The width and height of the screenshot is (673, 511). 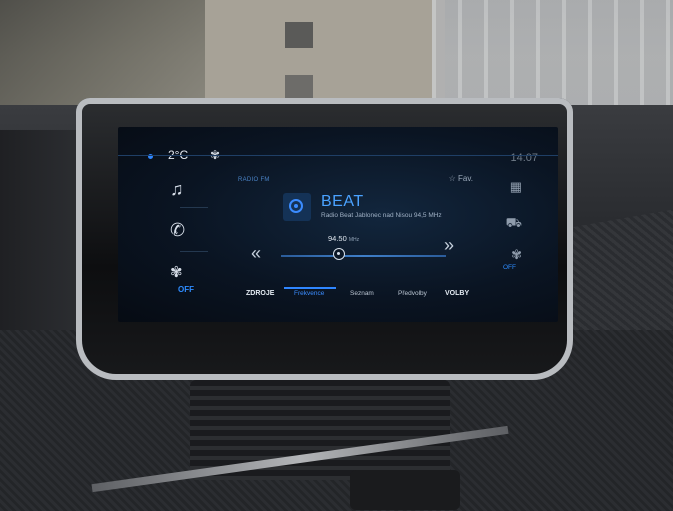 I want to click on frequency-unit: MHz, so click(x=354, y=240).